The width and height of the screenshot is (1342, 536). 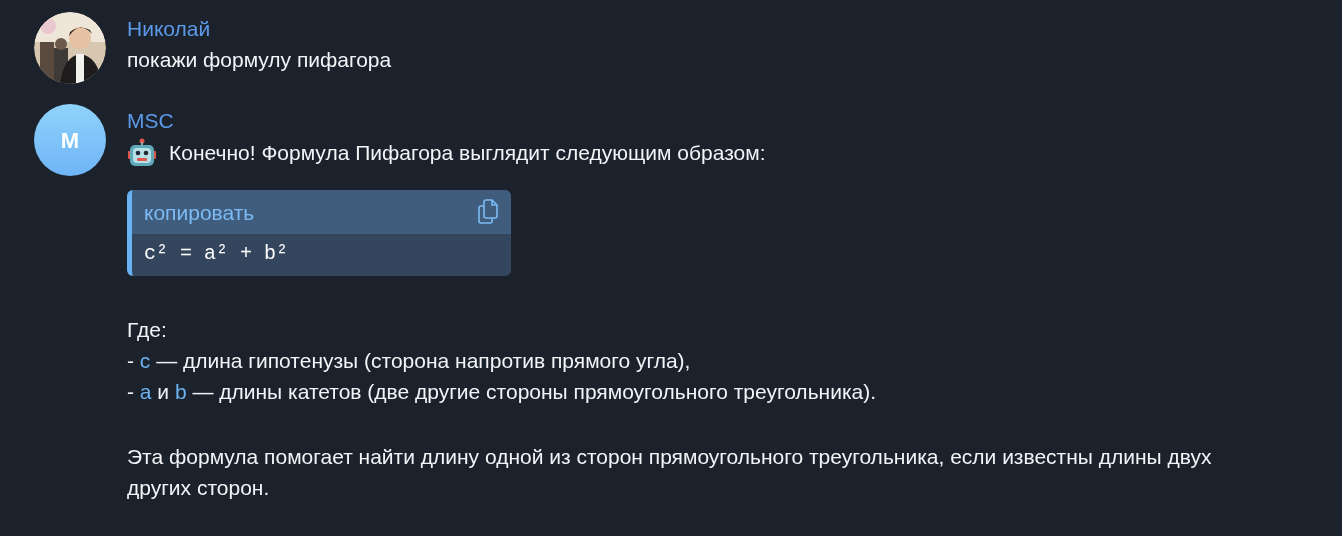 I want to click on sender-name: MSC, so click(x=672, y=120).